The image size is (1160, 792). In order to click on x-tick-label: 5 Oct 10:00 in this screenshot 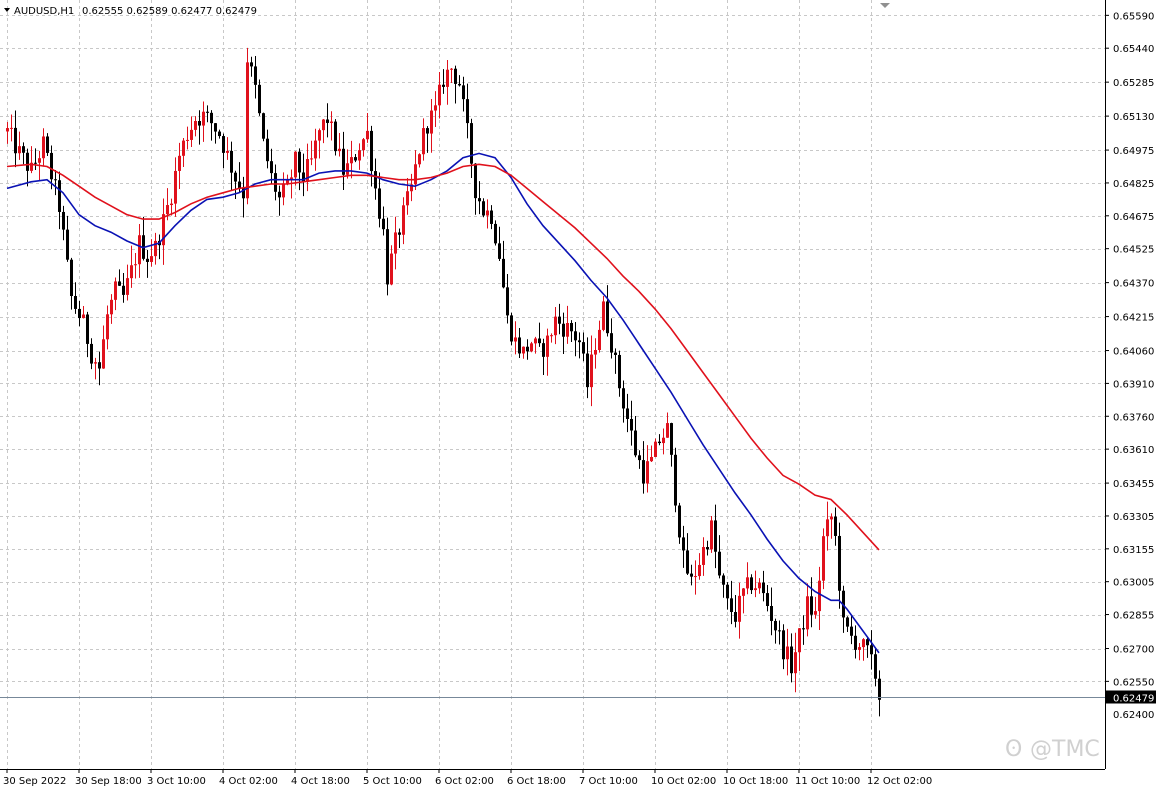, I will do `click(392, 781)`.